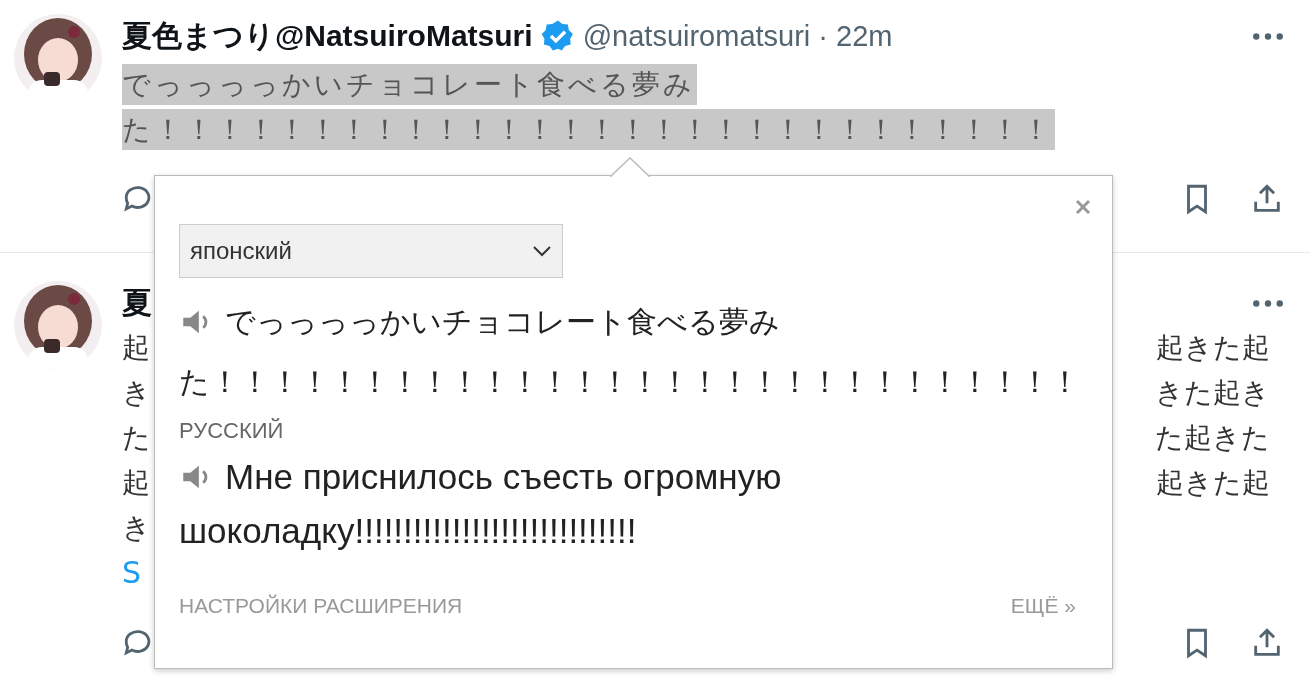 The image size is (1310, 692). I want to click on author-name: 夏色まつり@NatsuiroMatsuri, so click(327, 36).